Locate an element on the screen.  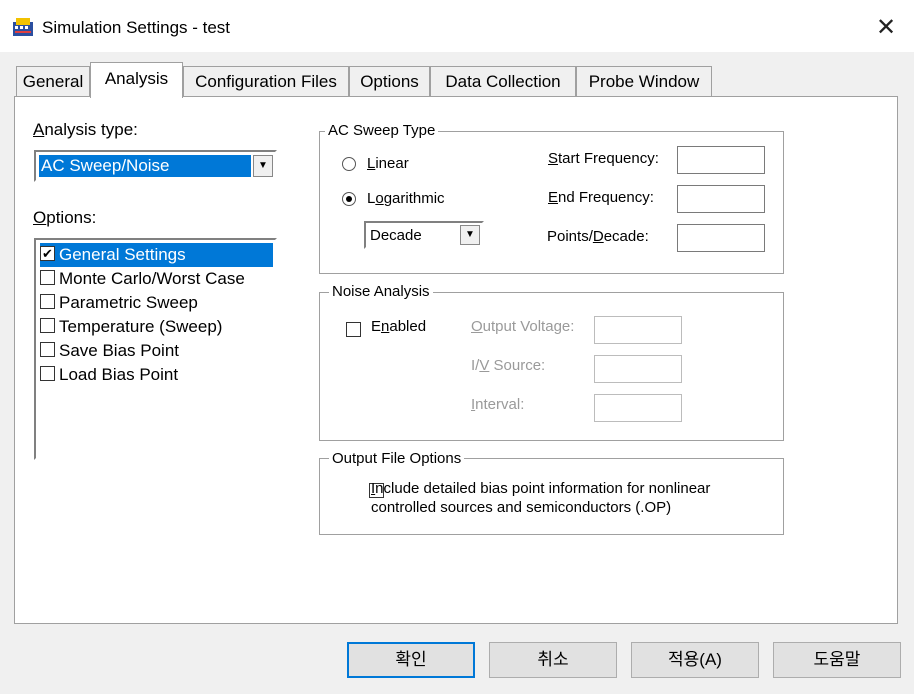
analysis-type-select: AC Sweep/Noise ▼ is located at coordinates (155, 166).